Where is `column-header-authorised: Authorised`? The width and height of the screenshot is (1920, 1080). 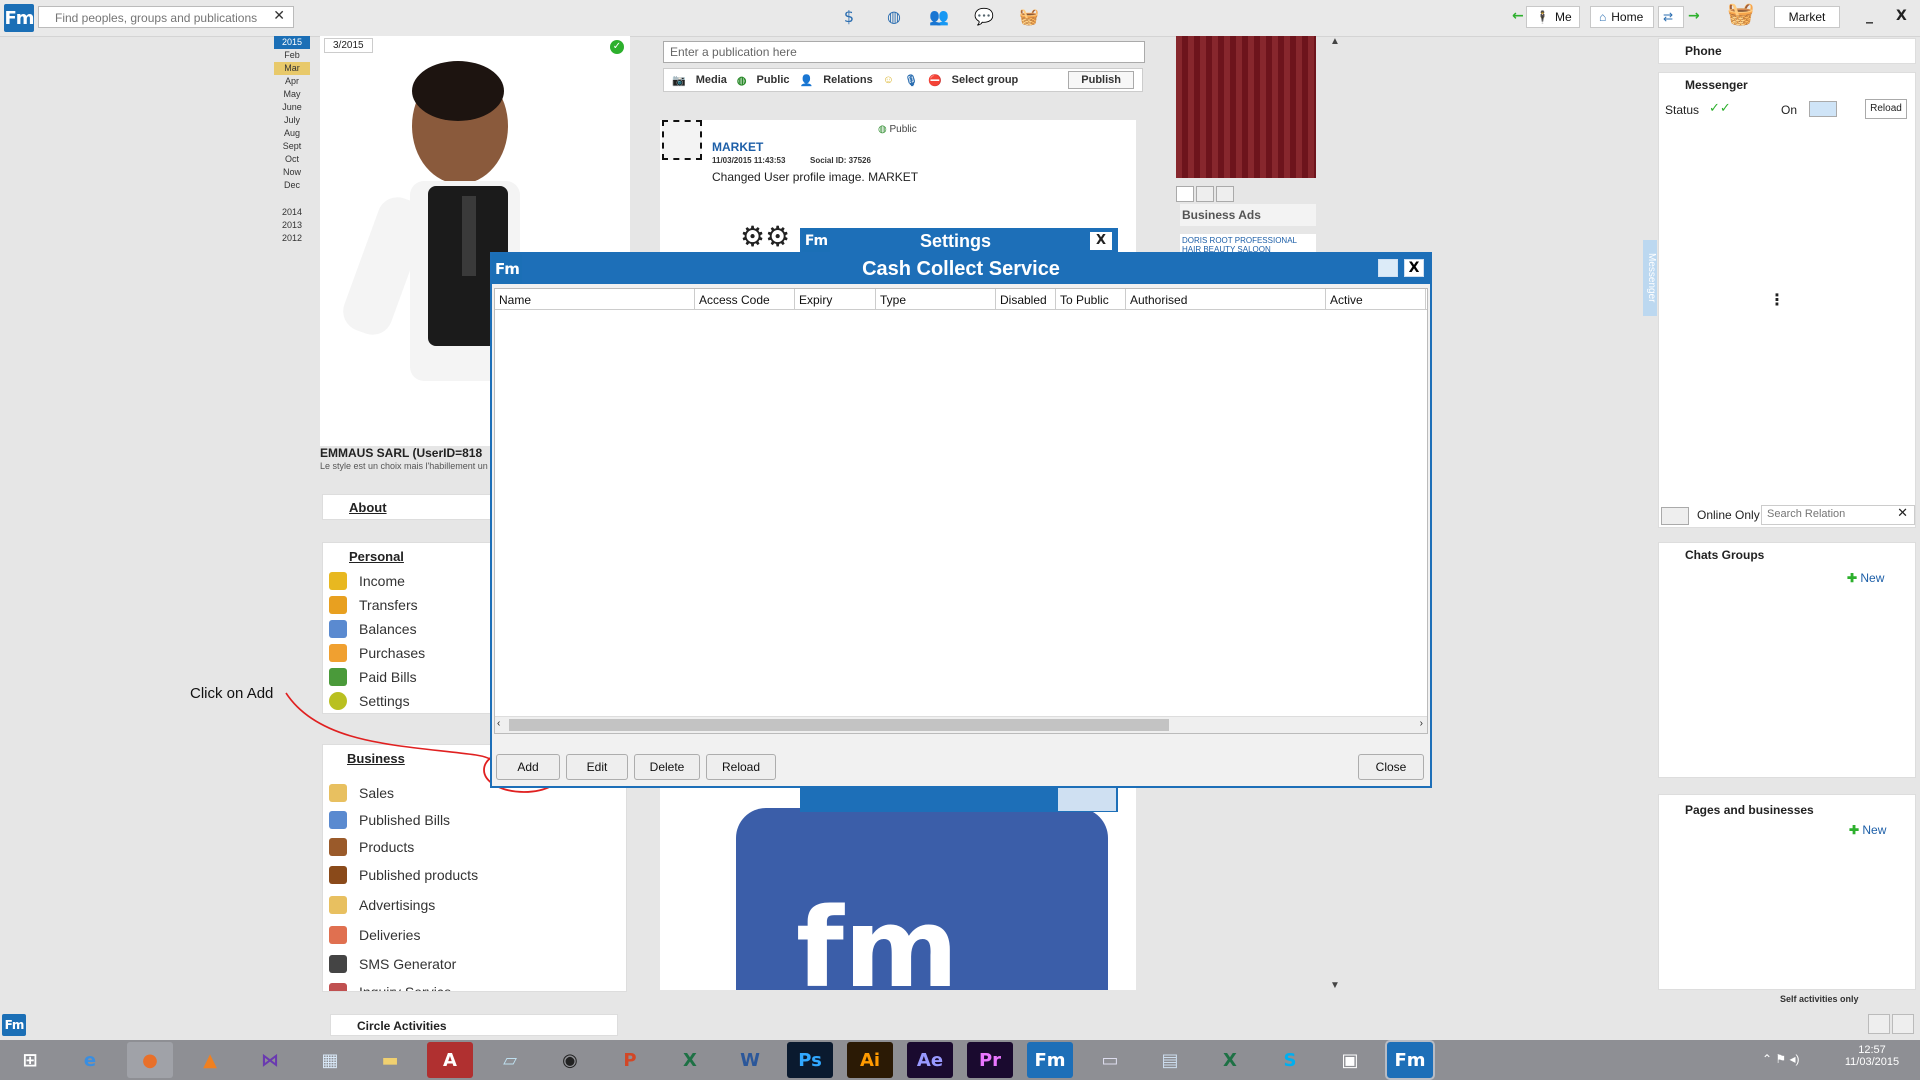
column-header-authorised: Authorised is located at coordinates (1226, 299).